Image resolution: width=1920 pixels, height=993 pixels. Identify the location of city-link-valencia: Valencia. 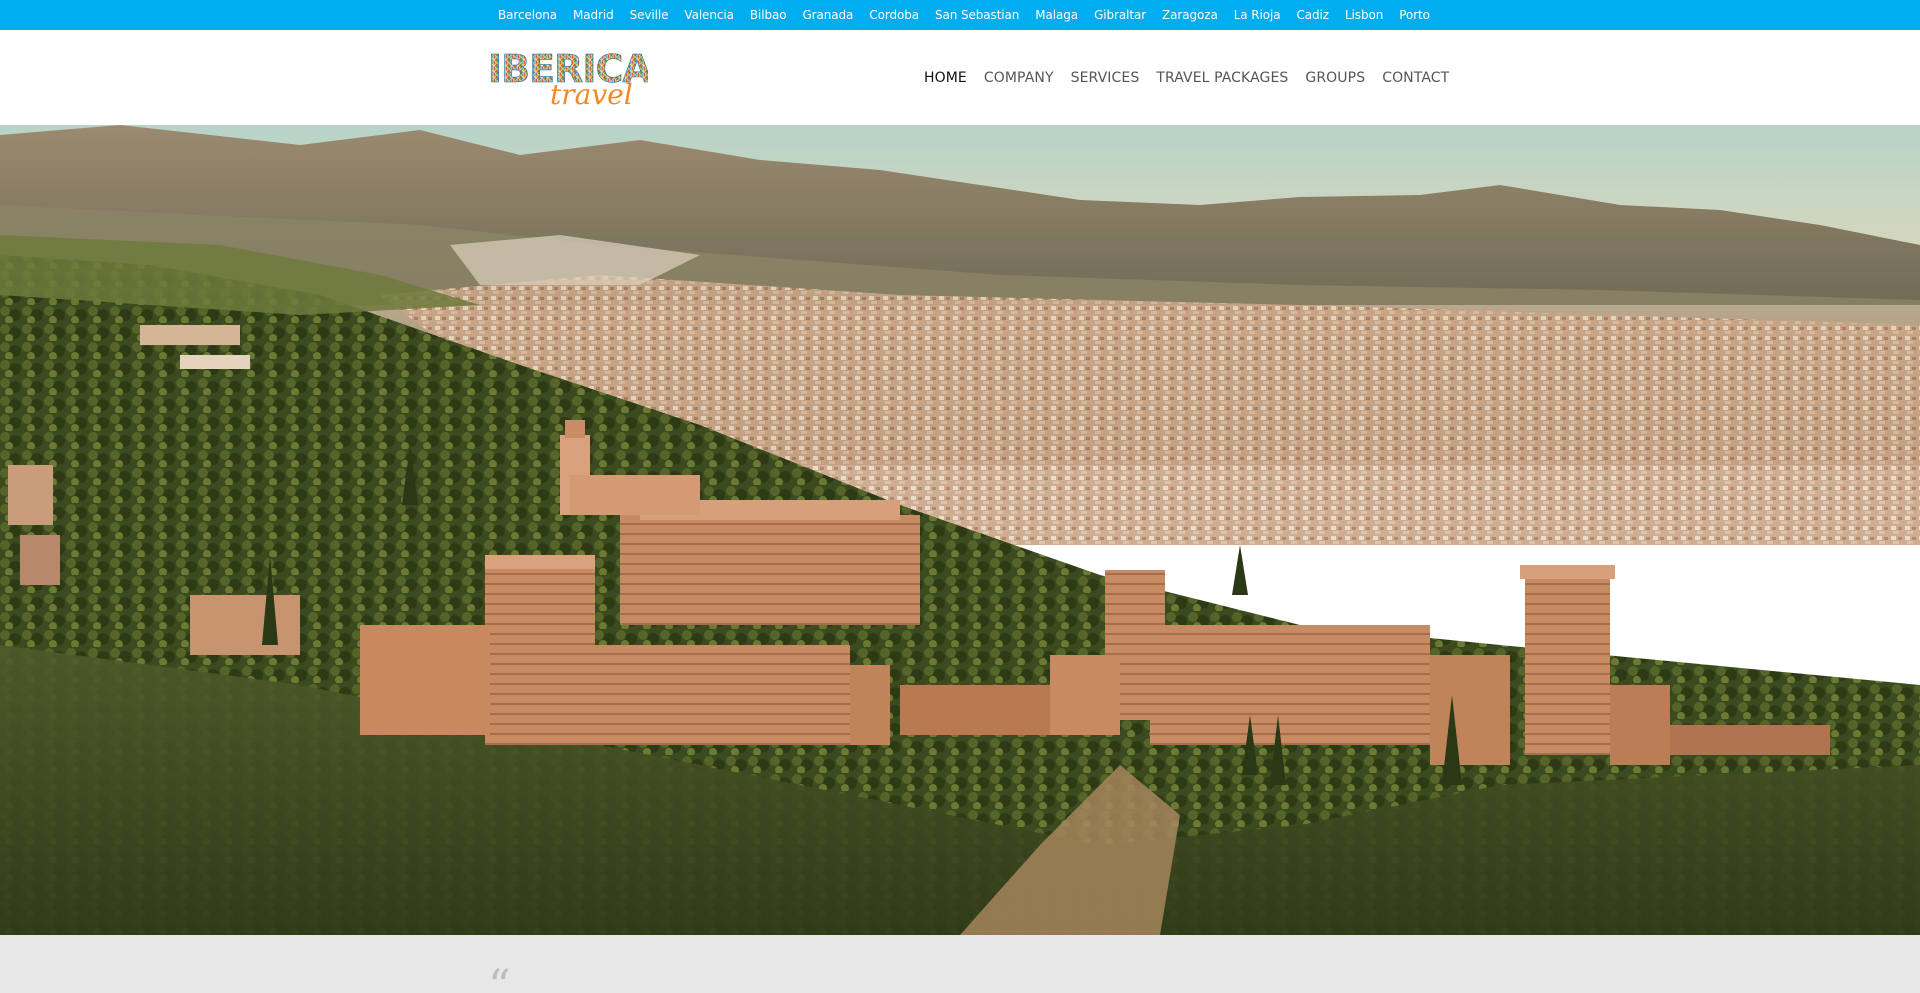
(709, 15).